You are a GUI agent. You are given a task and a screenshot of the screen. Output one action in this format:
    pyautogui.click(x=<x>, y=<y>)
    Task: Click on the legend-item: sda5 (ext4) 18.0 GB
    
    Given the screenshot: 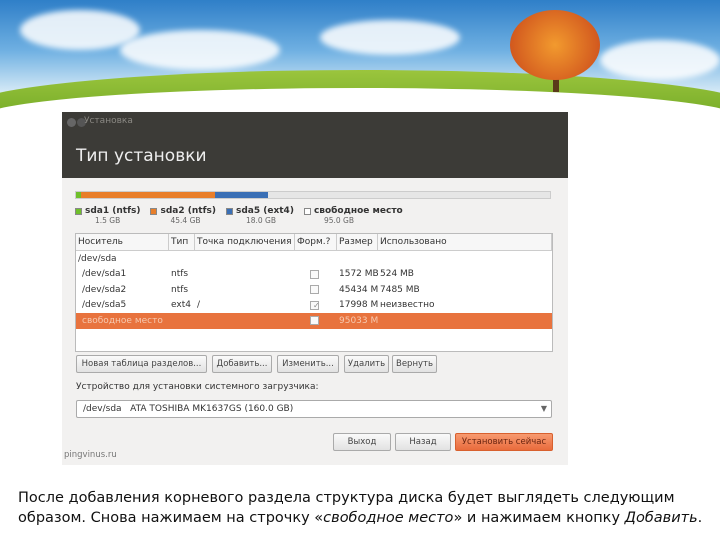 What is the action you would take?
    pyautogui.click(x=259, y=215)
    